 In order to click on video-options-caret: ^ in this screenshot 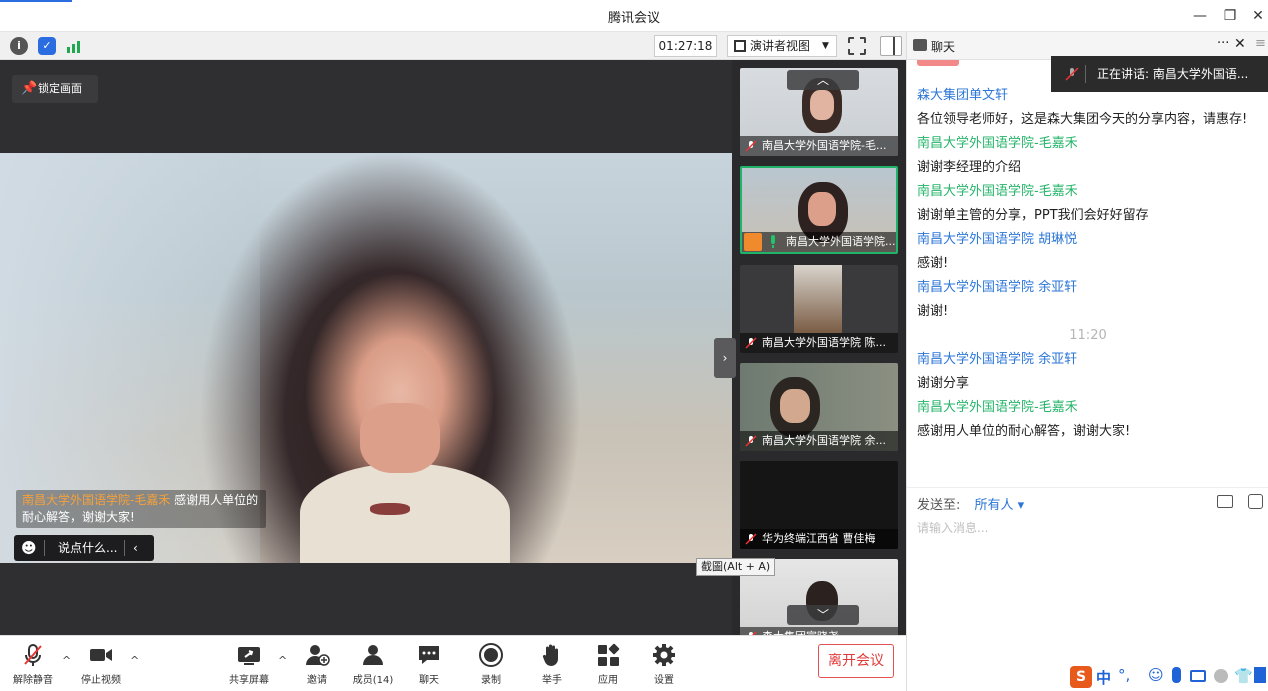, I will do `click(134, 660)`.